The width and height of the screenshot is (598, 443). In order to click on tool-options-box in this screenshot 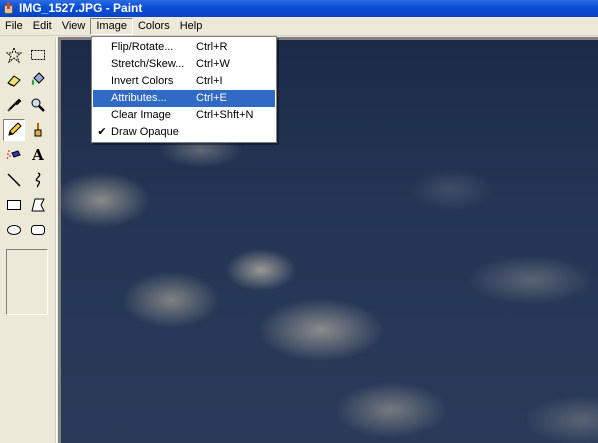, I will do `click(27, 282)`.